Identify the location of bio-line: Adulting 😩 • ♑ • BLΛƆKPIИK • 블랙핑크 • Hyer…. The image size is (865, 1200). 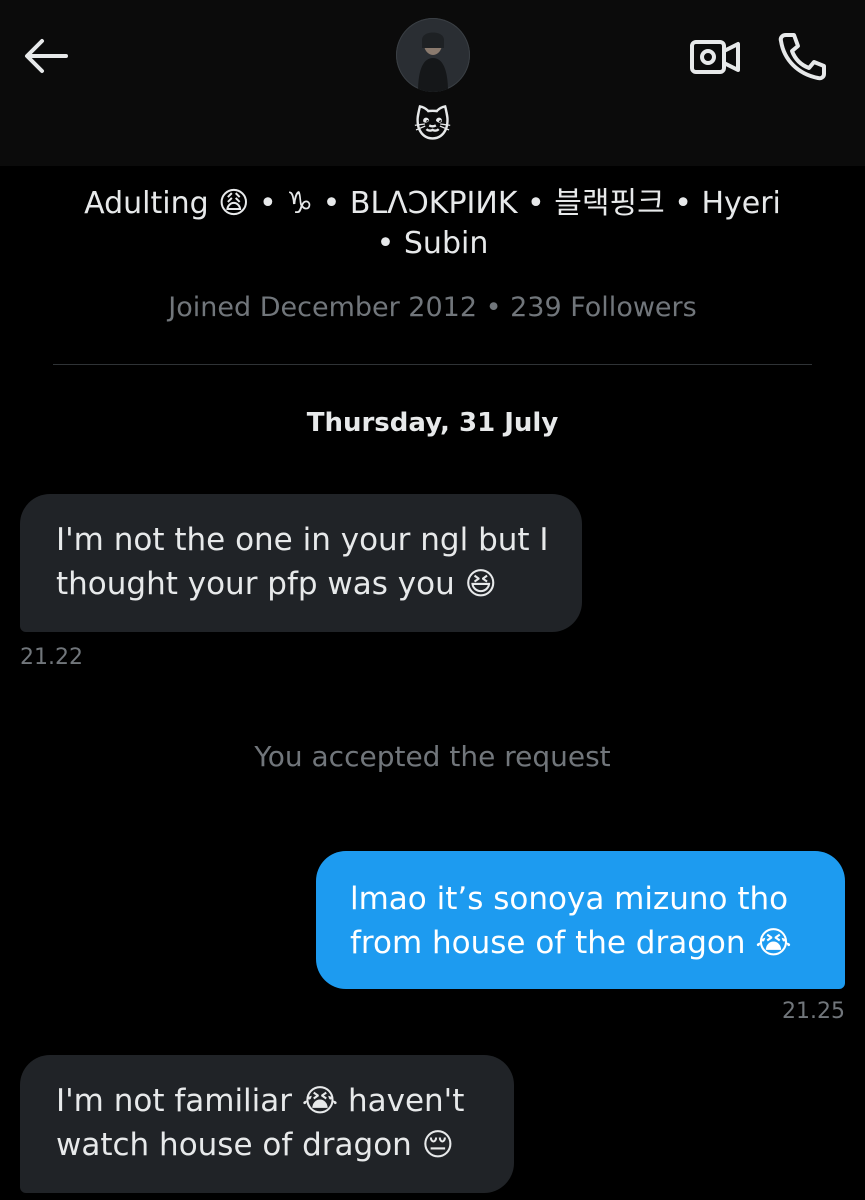
(432, 203).